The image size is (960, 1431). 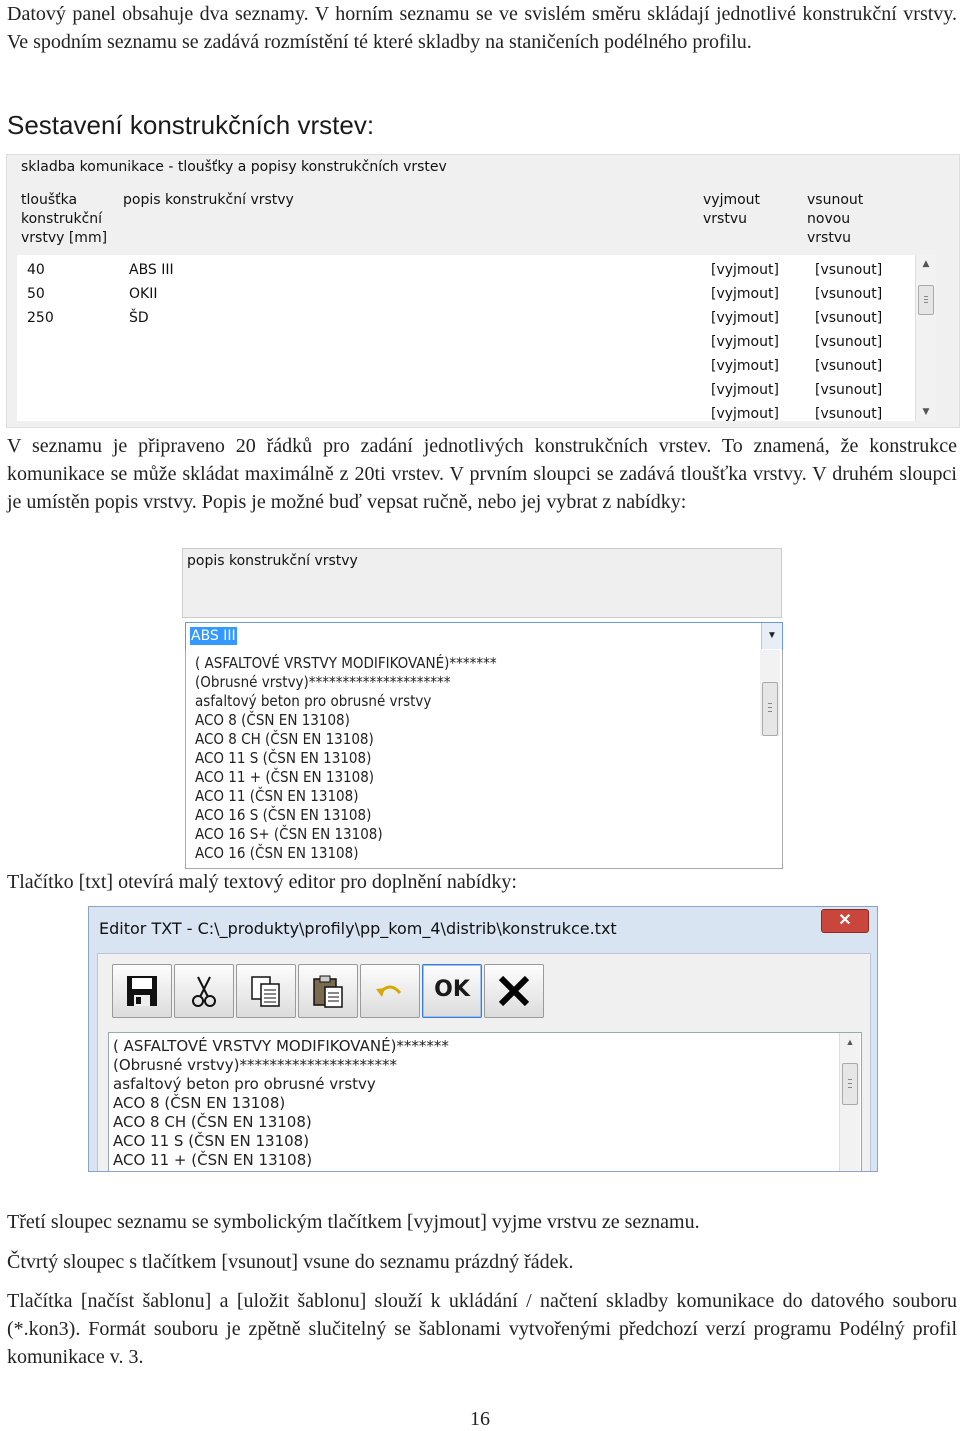 I want to click on combo-selected-value: ABS III, so click(x=213, y=636).